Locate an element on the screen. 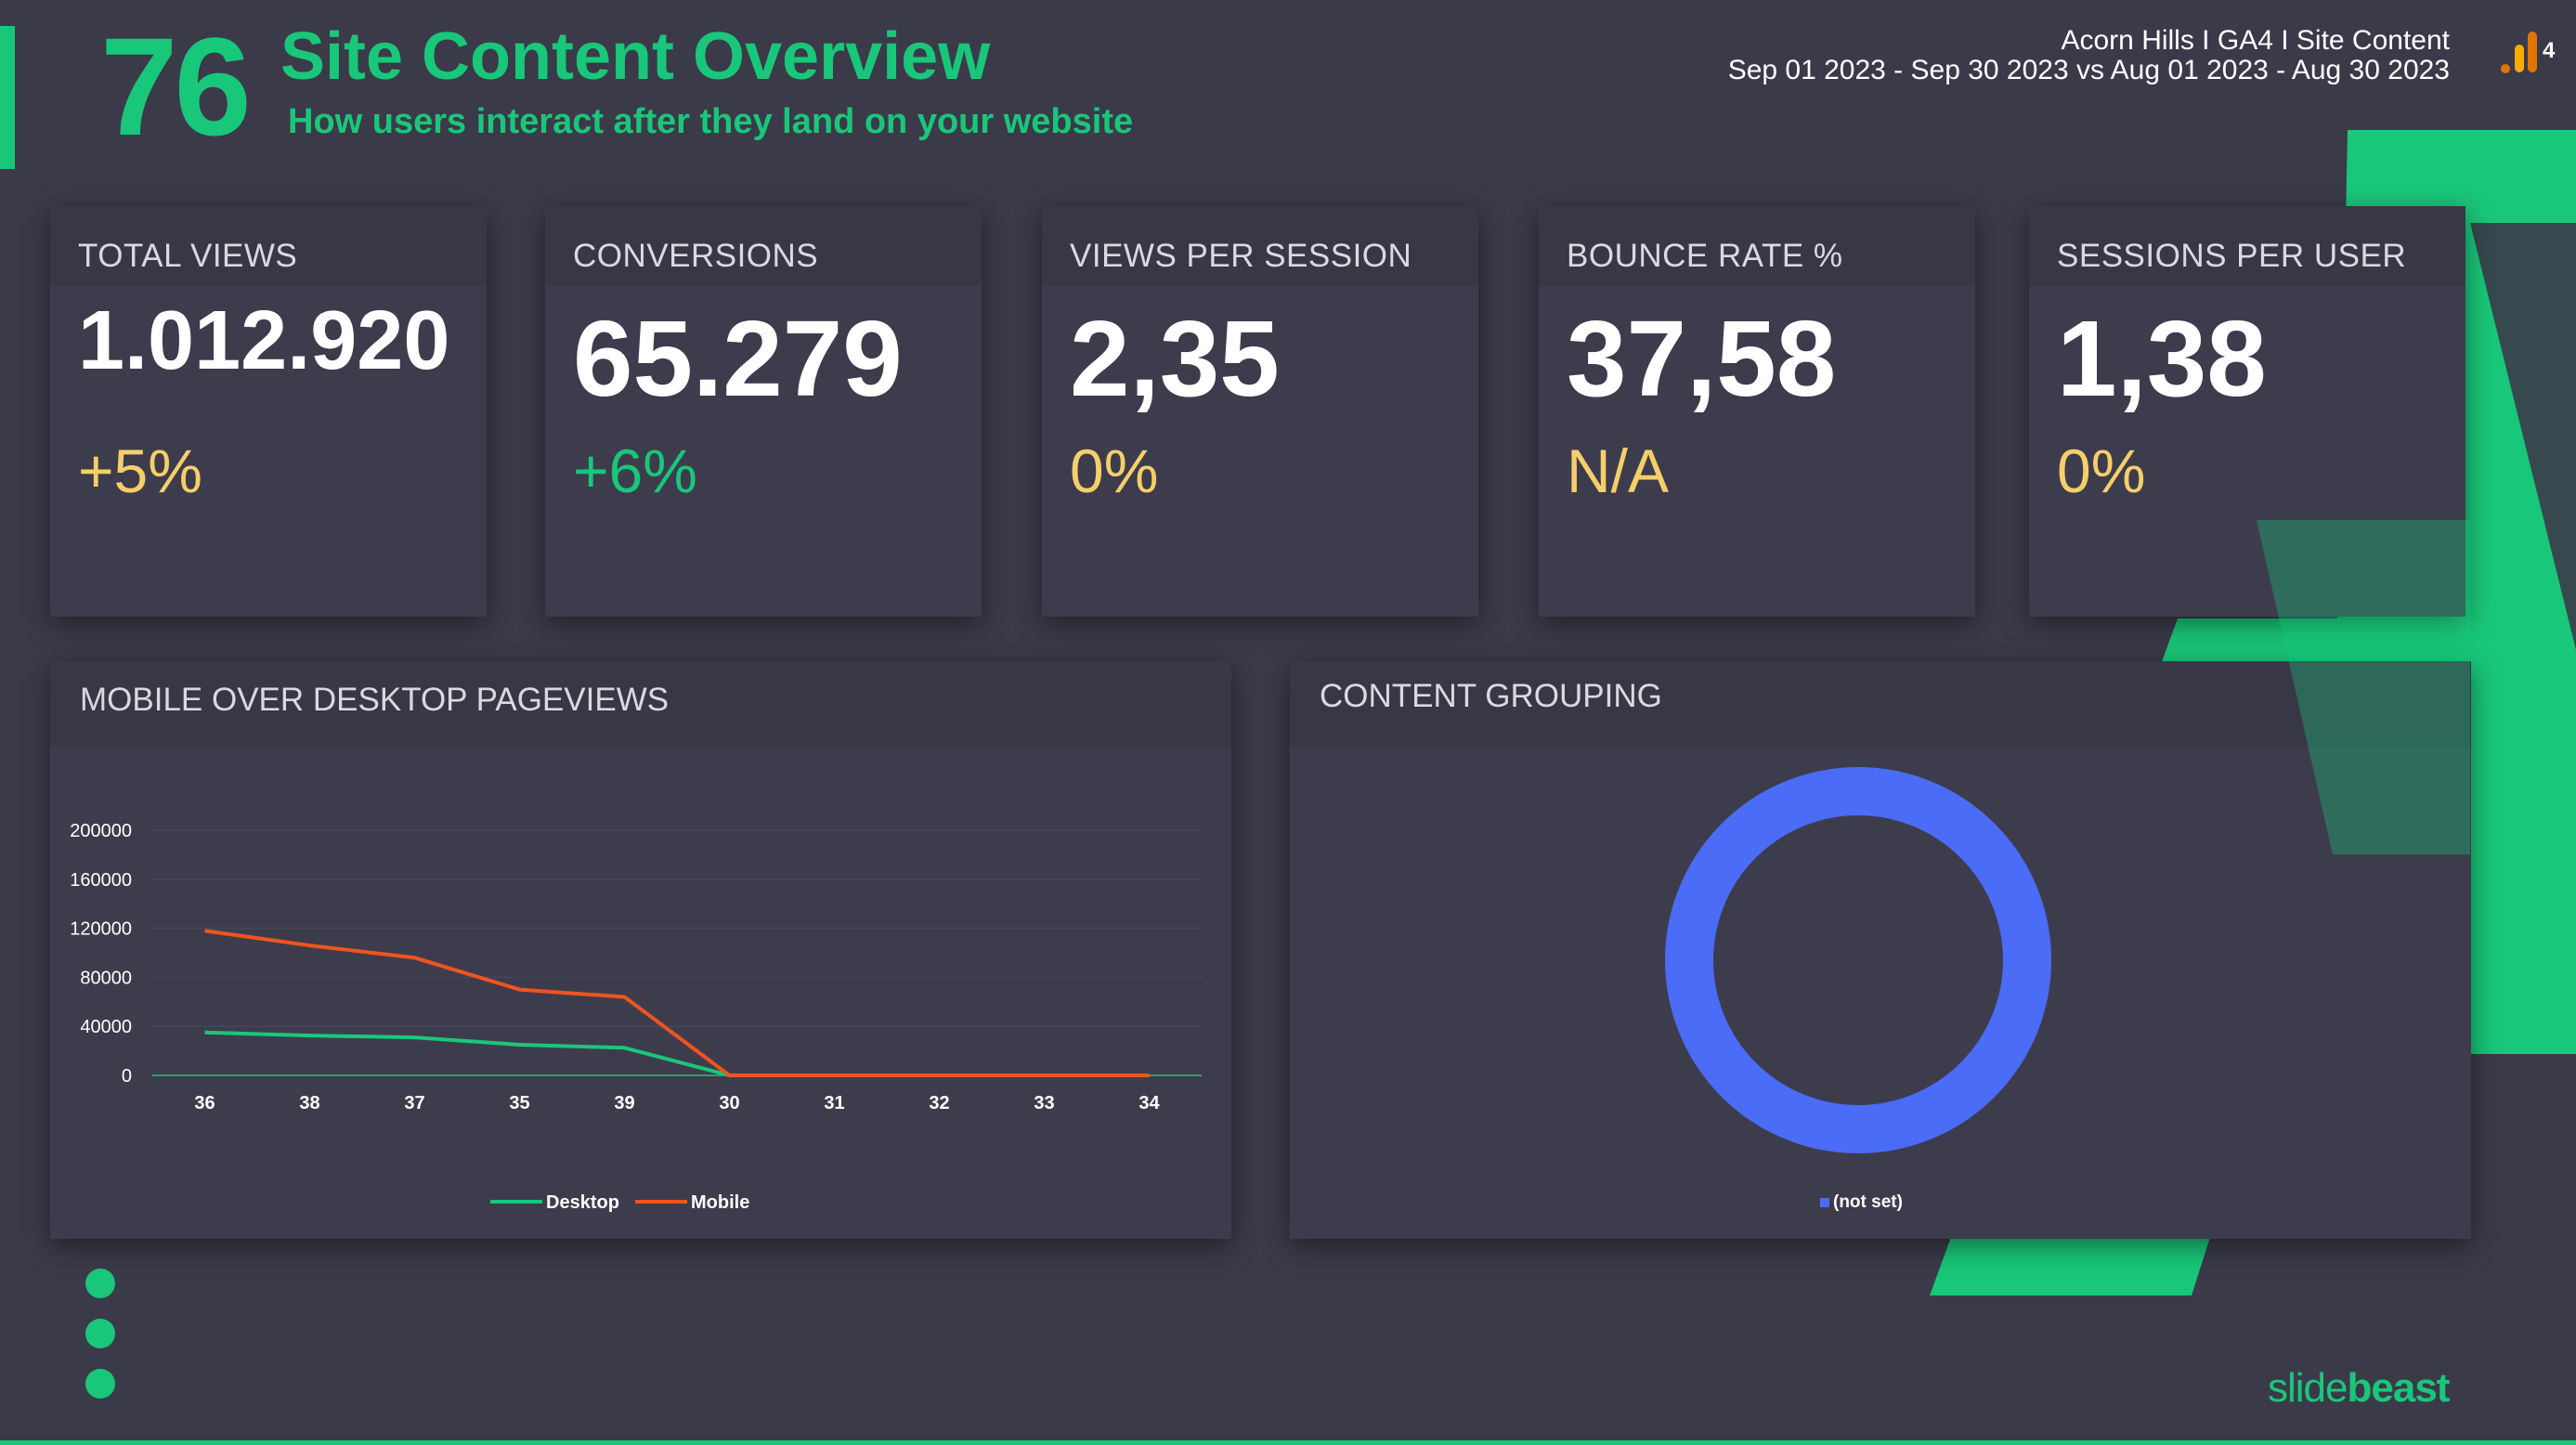 The width and height of the screenshot is (2576, 1445). kpi-label: TOTAL VIEWS is located at coordinates (188, 256).